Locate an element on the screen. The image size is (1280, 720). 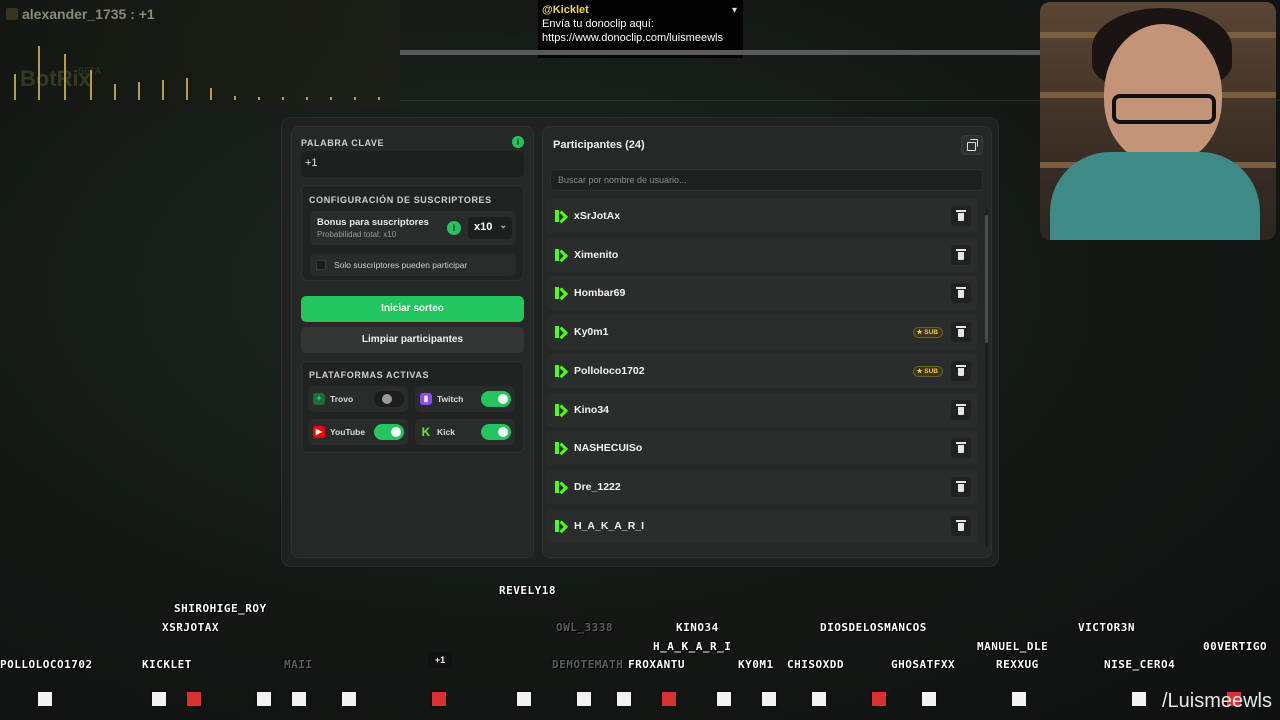
participant-name: Polloloco1702 is located at coordinates (609, 370).